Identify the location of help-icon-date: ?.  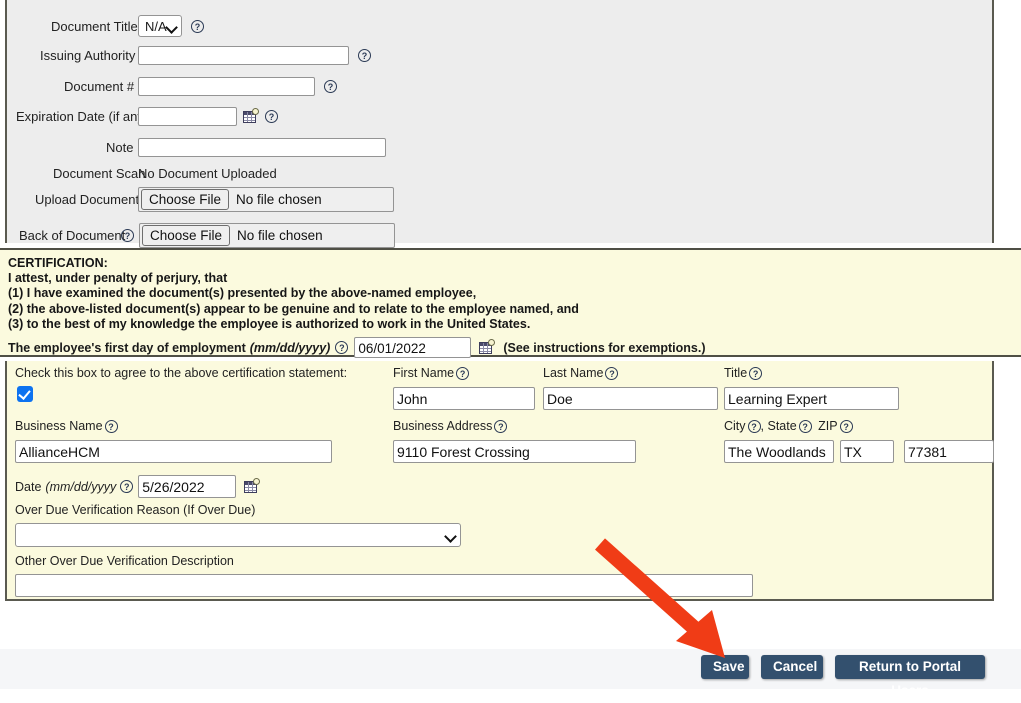
(127, 486).